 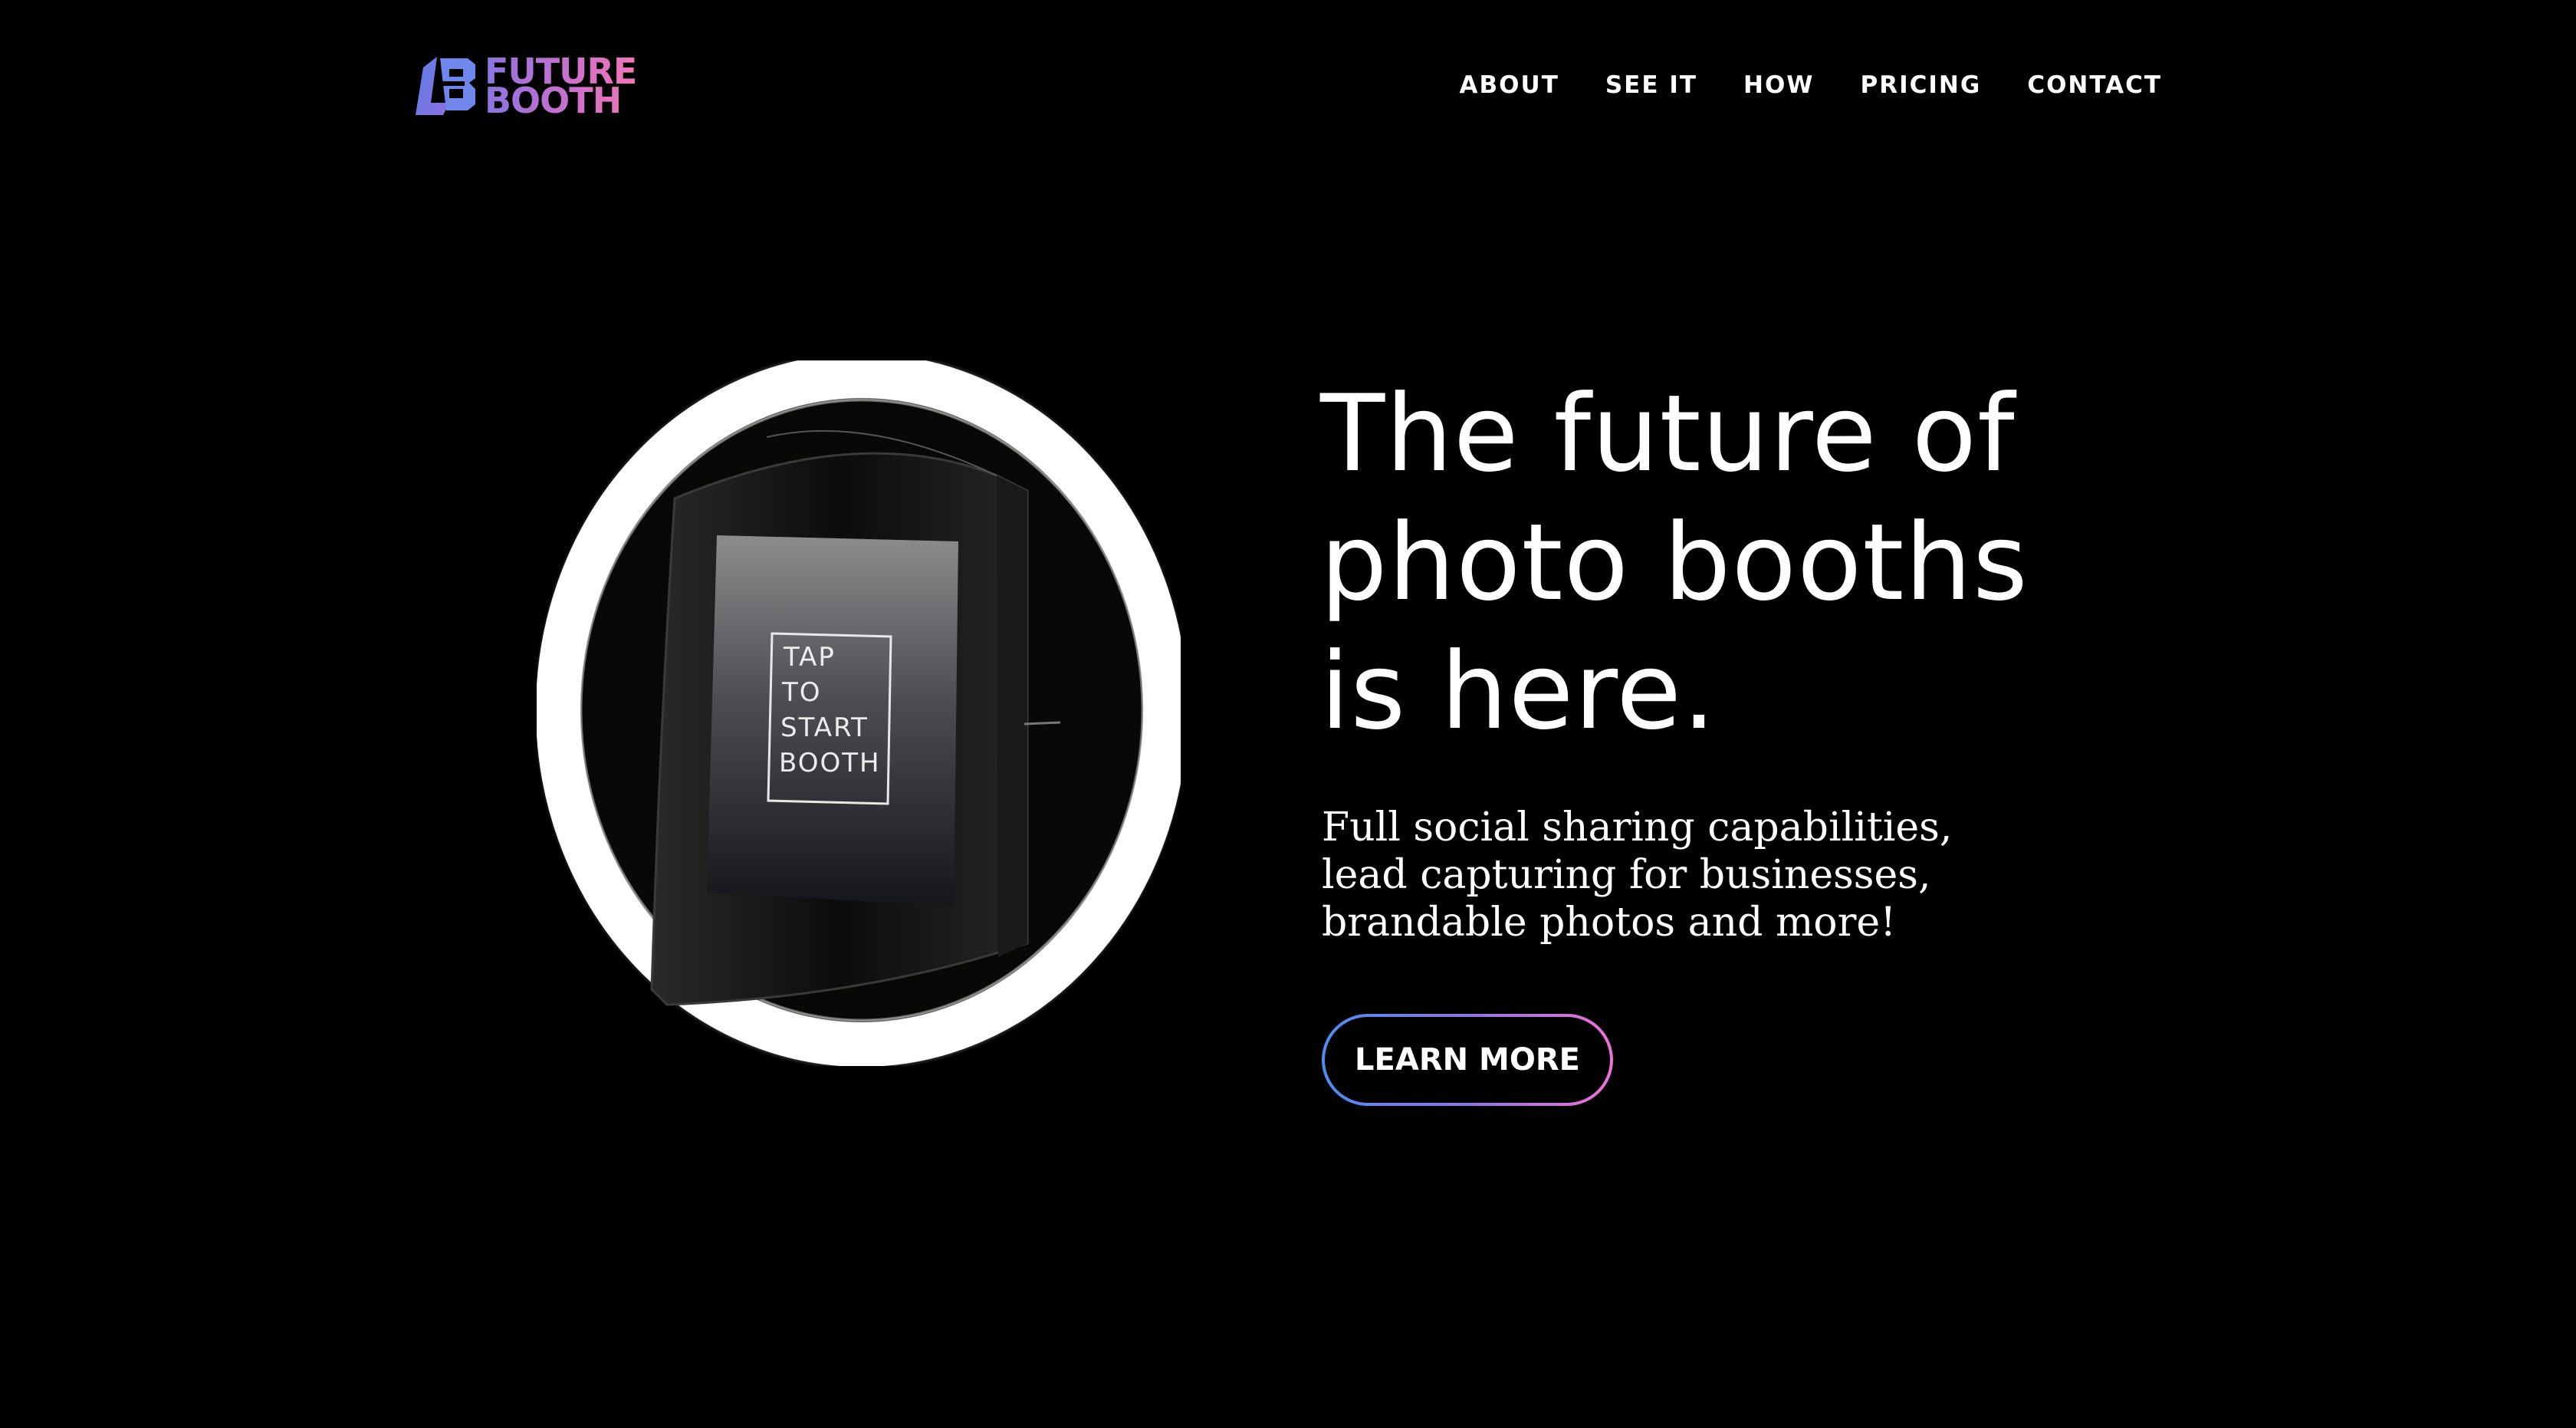 I want to click on brand-wordmark: FUTURE BOOTH, so click(x=560, y=86).